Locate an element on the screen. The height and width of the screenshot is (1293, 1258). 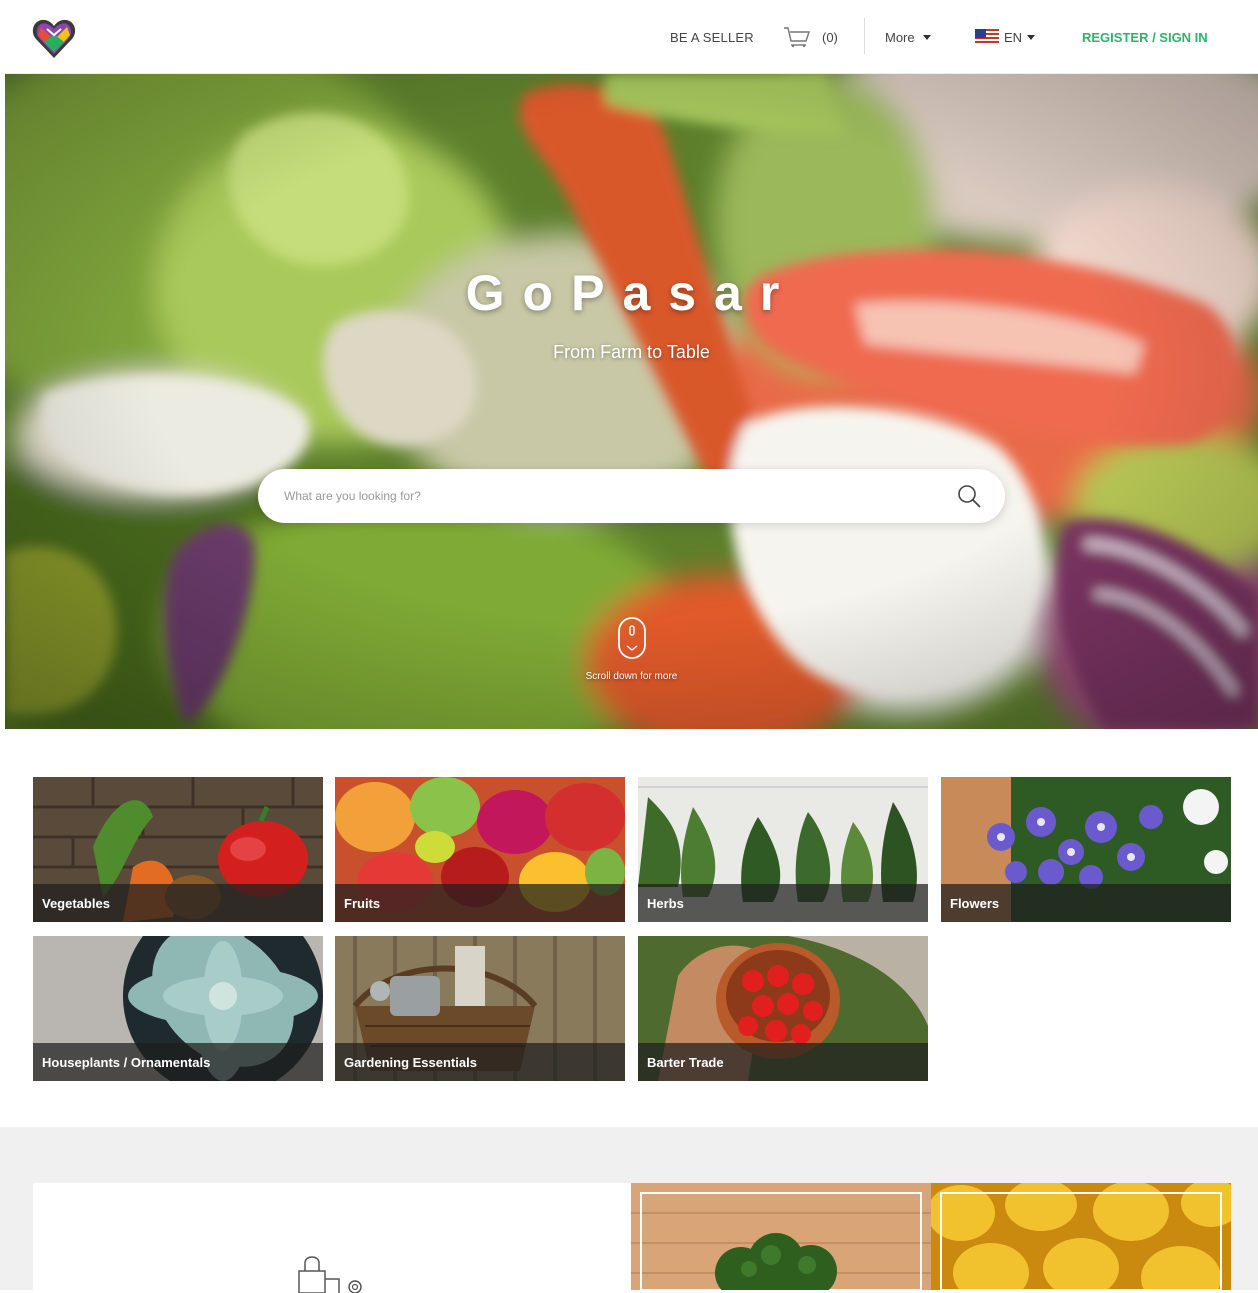
register-signin-link: REGISTER / SIGN IN is located at coordinates (1145, 37).